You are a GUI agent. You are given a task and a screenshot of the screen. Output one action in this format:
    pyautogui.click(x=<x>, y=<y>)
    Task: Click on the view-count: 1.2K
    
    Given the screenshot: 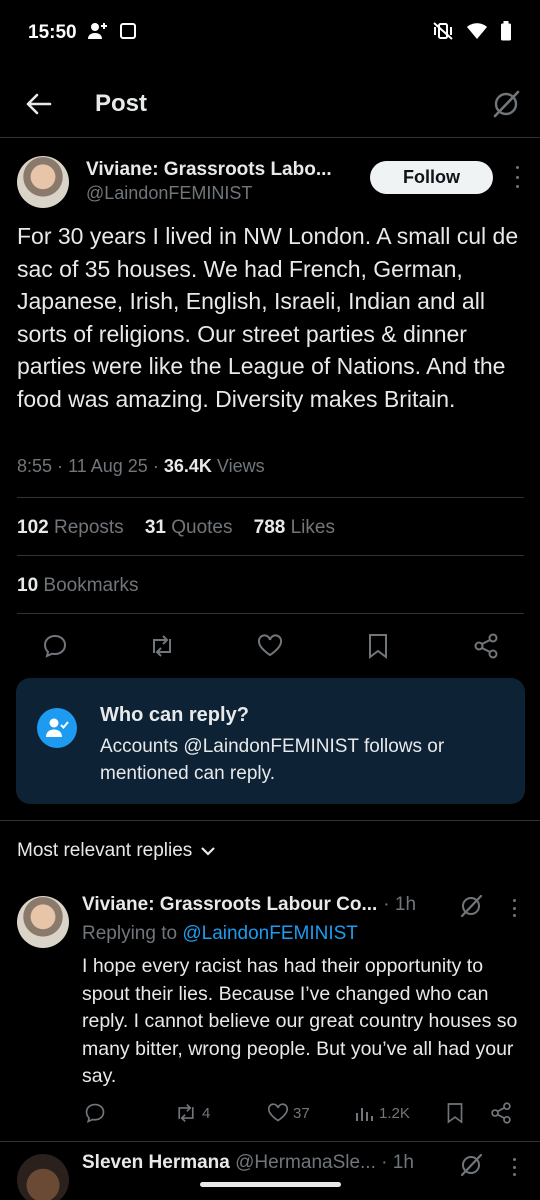 What is the action you would take?
    pyautogui.click(x=394, y=1113)
    